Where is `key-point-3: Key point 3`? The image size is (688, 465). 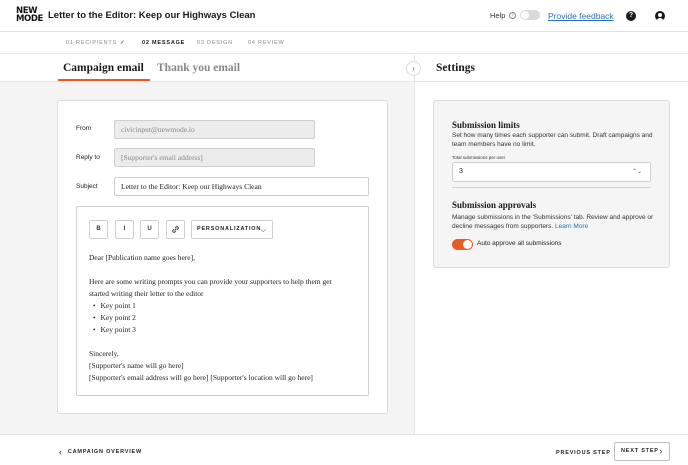
key-point-3: Key point 3 is located at coordinates (118, 329).